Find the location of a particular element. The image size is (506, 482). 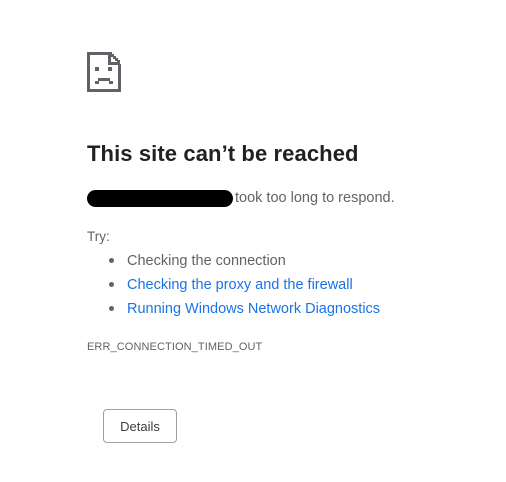

details-button: Details is located at coordinates (140, 426).